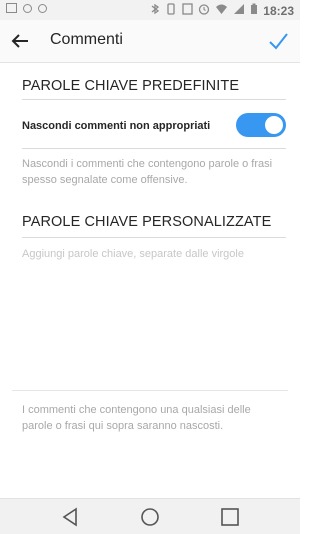 The height and width of the screenshot is (534, 320). What do you see at coordinates (150, 390) in the screenshot?
I see `footer-divider` at bounding box center [150, 390].